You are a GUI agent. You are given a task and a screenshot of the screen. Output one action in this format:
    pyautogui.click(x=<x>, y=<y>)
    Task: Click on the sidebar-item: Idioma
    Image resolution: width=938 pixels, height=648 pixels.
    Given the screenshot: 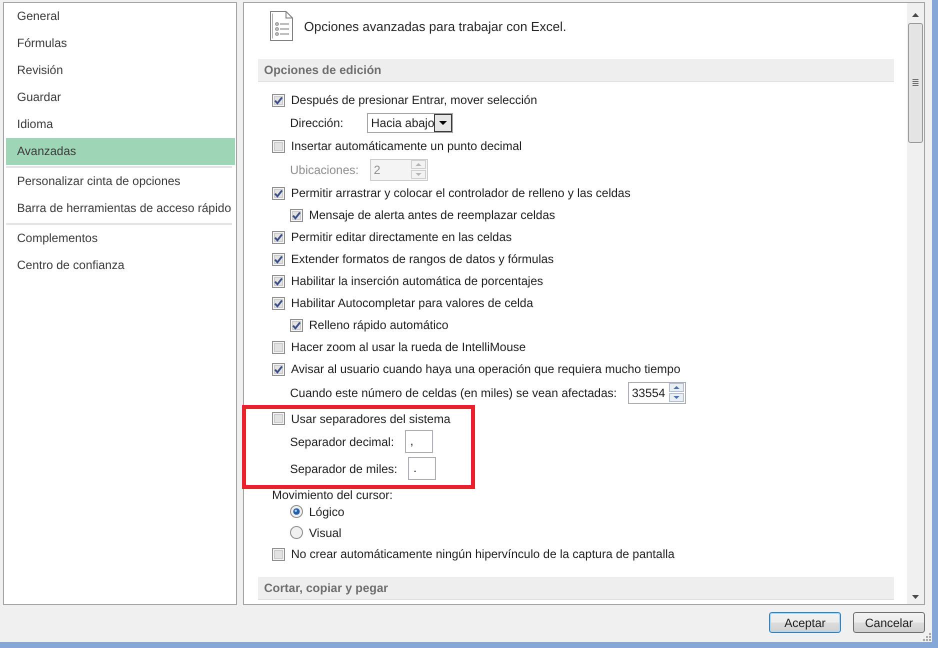 What is the action you would take?
    pyautogui.click(x=120, y=124)
    